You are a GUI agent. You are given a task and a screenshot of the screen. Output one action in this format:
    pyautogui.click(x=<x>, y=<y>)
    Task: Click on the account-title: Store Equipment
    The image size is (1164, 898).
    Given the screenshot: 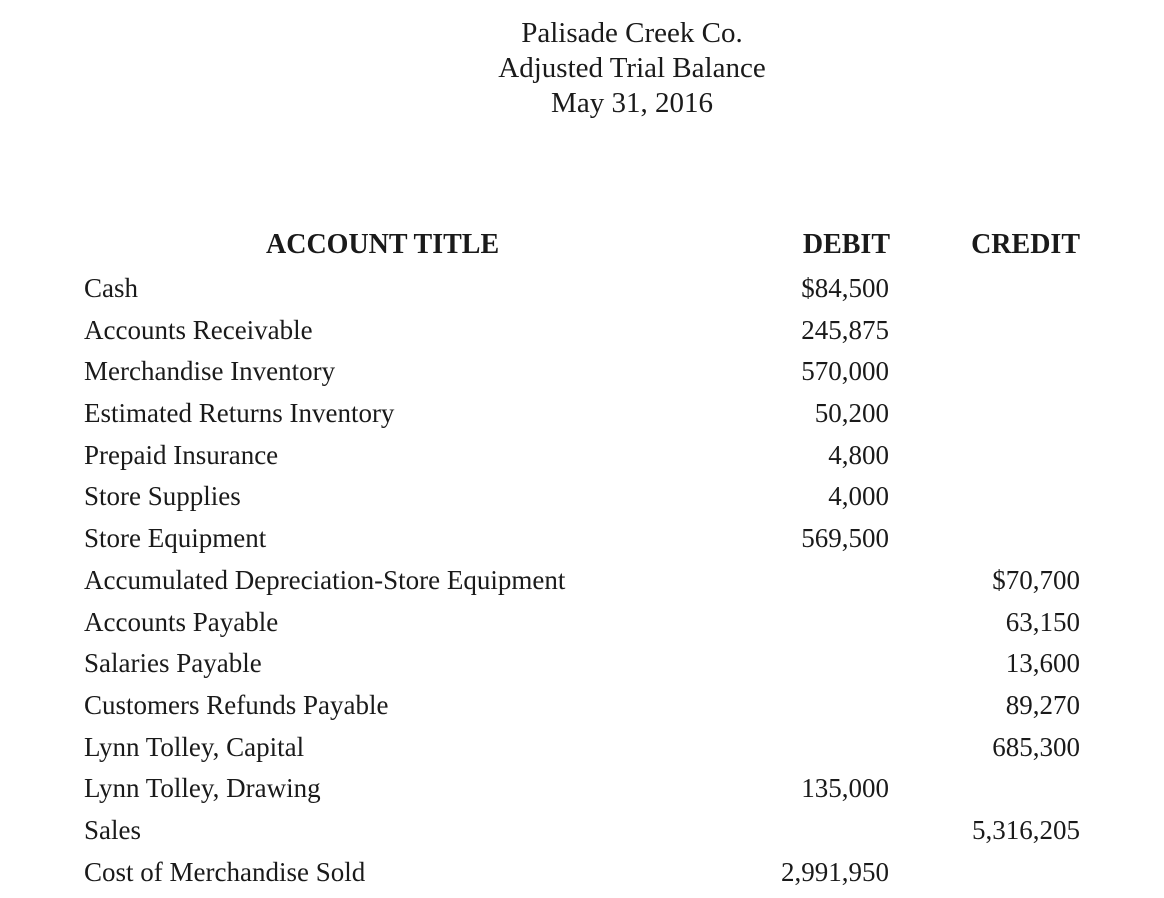 What is the action you would take?
    pyautogui.click(x=175, y=538)
    